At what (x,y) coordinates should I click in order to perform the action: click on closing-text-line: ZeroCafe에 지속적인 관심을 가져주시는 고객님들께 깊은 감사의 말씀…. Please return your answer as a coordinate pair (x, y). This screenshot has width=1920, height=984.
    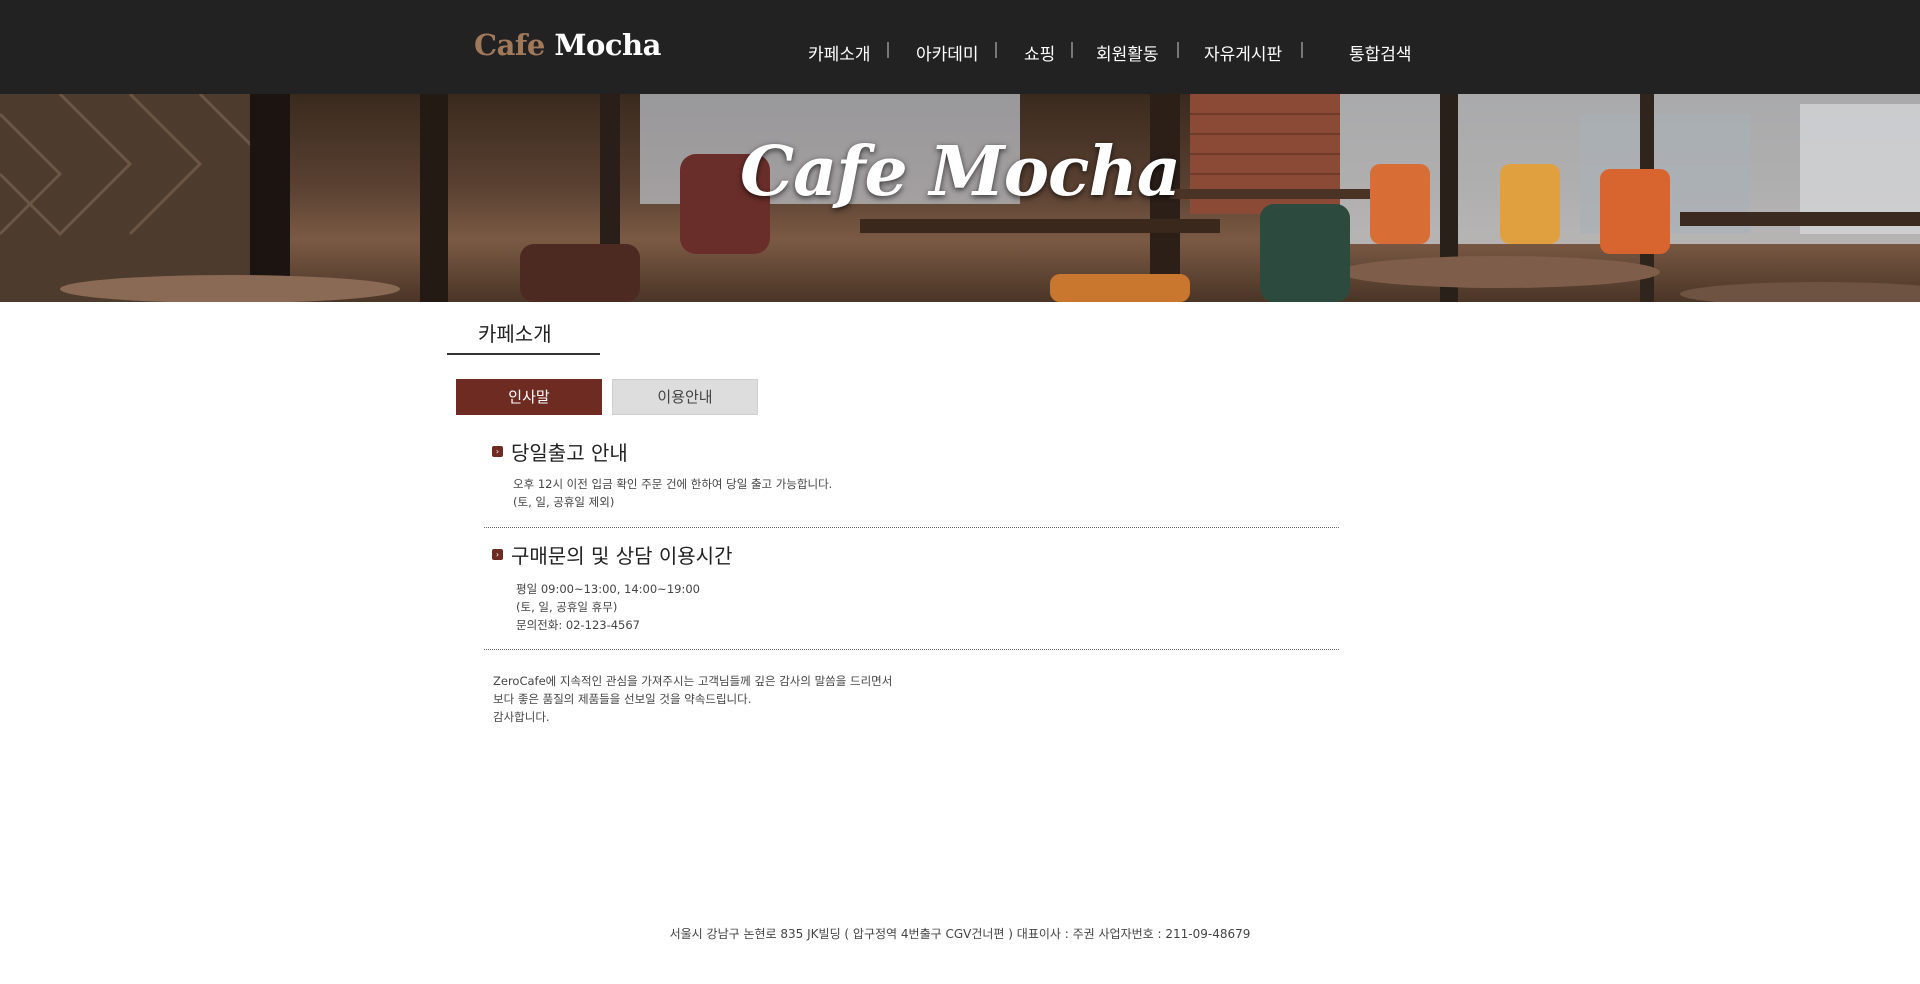
    Looking at the image, I should click on (693, 681).